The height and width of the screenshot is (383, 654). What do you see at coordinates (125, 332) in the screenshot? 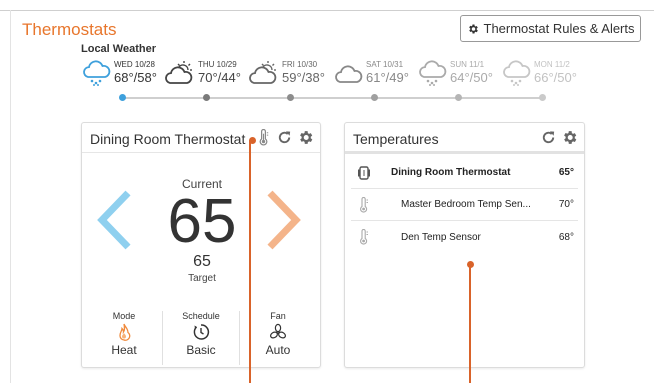
I see `flame-icon` at bounding box center [125, 332].